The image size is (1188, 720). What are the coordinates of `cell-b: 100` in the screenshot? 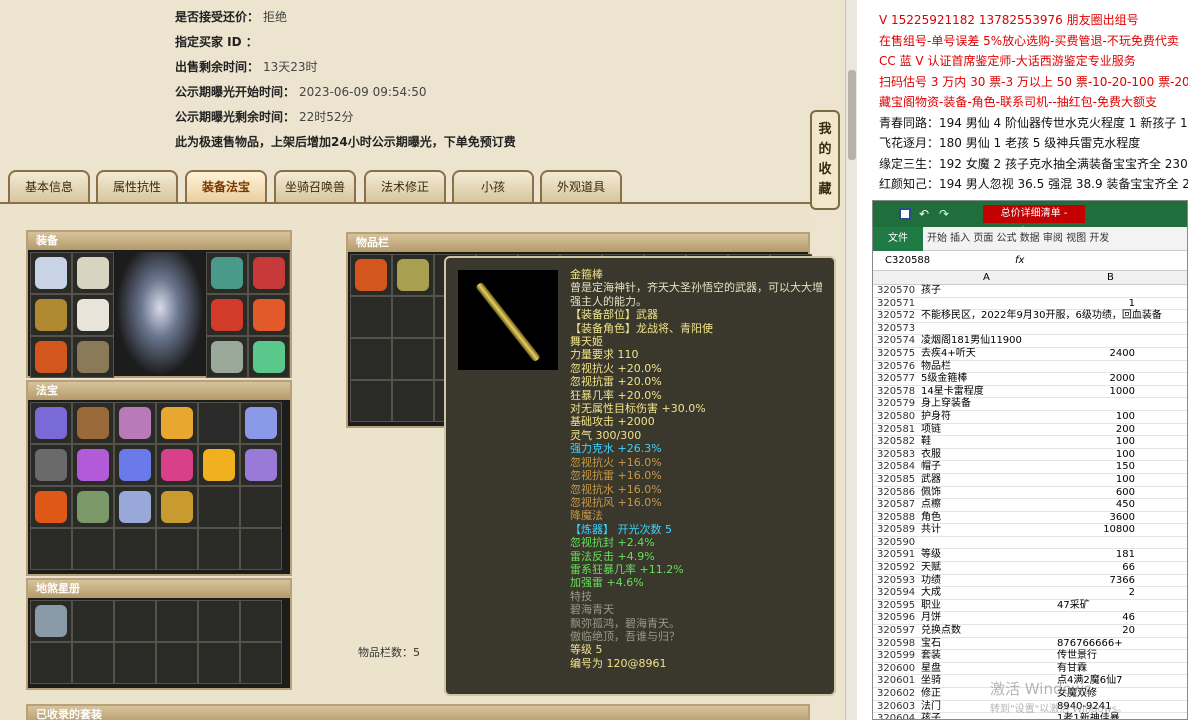 It's located at (1095, 480).